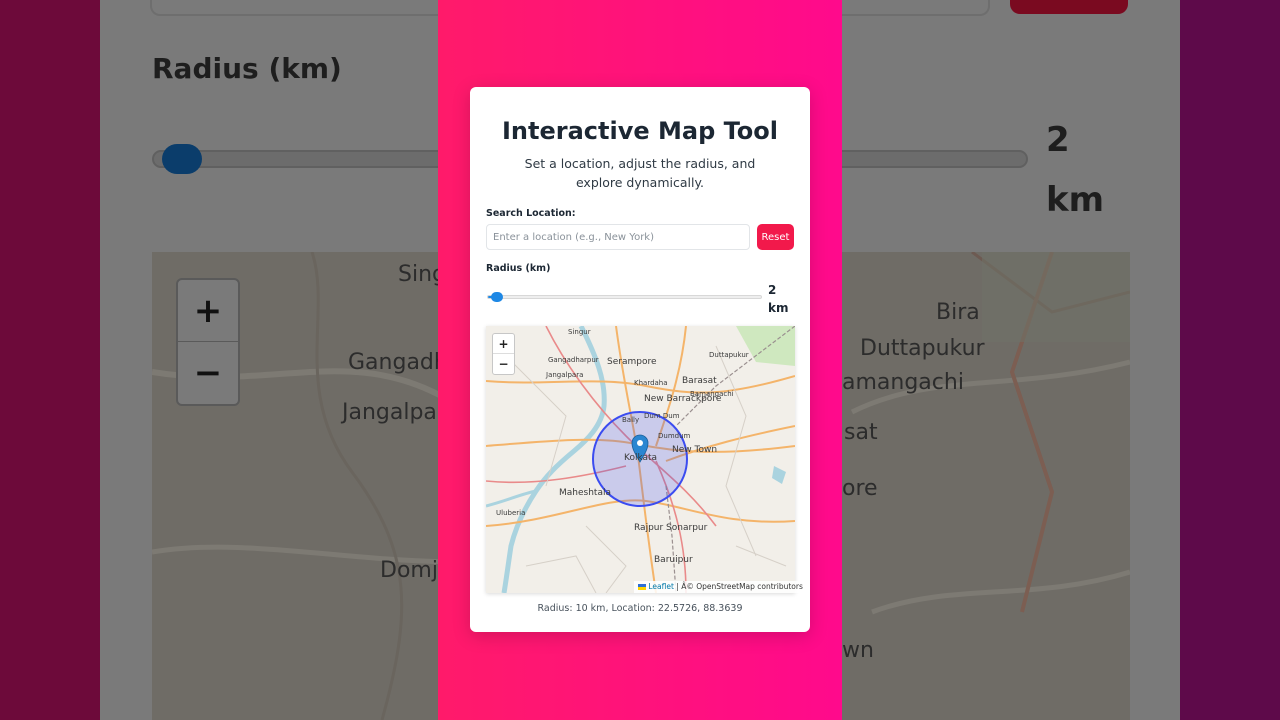 This screenshot has width=1280, height=720. What do you see at coordinates (861, 432) in the screenshot?
I see `backdrop-place-label: sat` at bounding box center [861, 432].